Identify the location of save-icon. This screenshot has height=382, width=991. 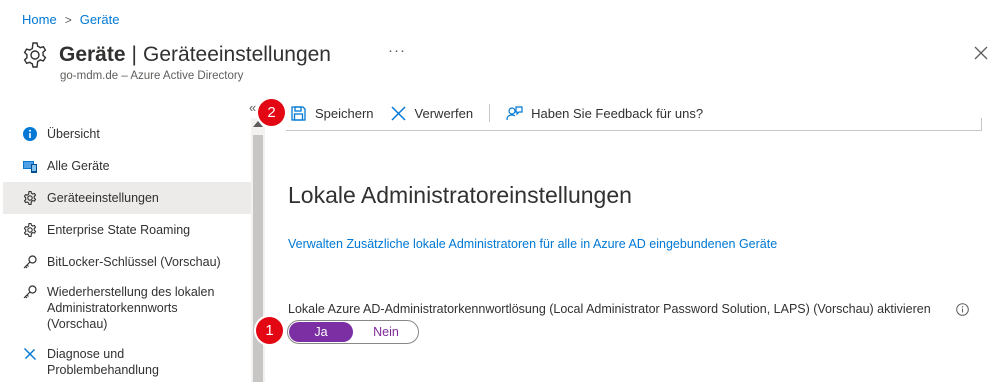
(298, 113).